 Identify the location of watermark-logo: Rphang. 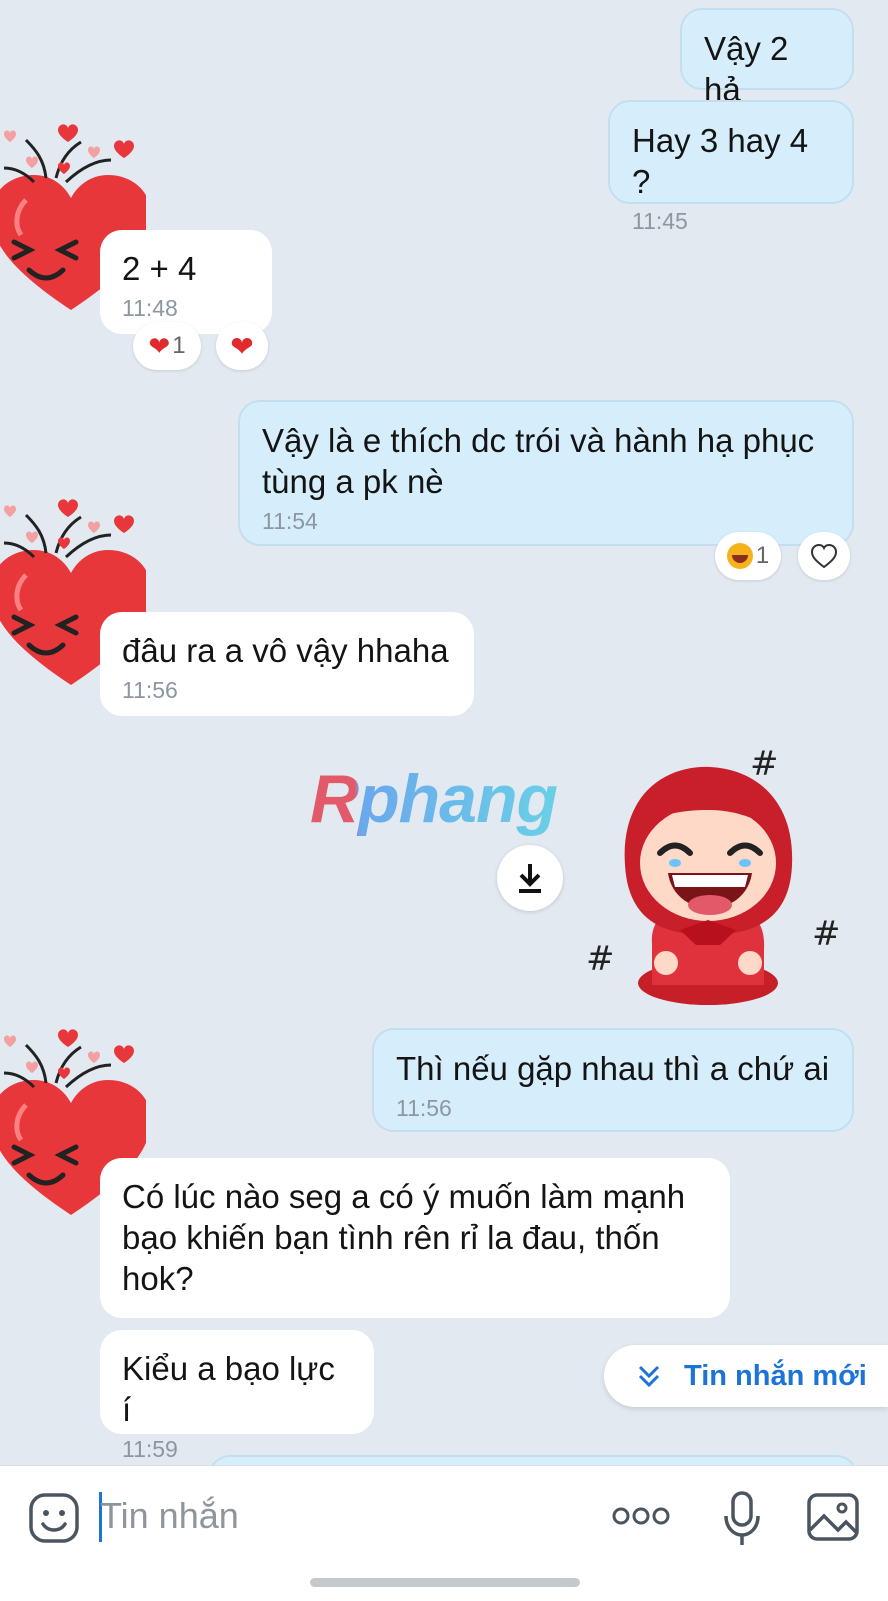
(434, 799).